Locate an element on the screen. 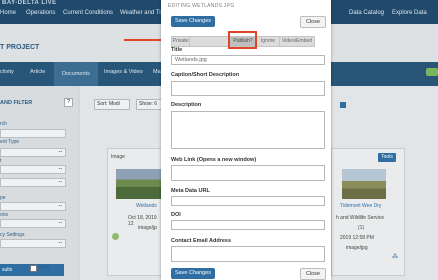 This screenshot has width=438, height=280. nav-data-catalog: Data Catalog is located at coordinates (366, 13).